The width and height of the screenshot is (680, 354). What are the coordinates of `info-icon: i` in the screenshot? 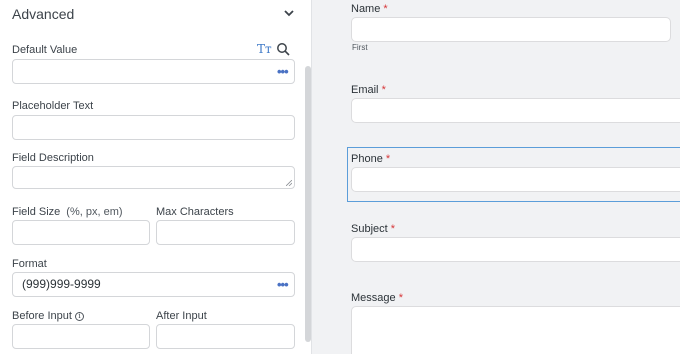 It's located at (79, 316).